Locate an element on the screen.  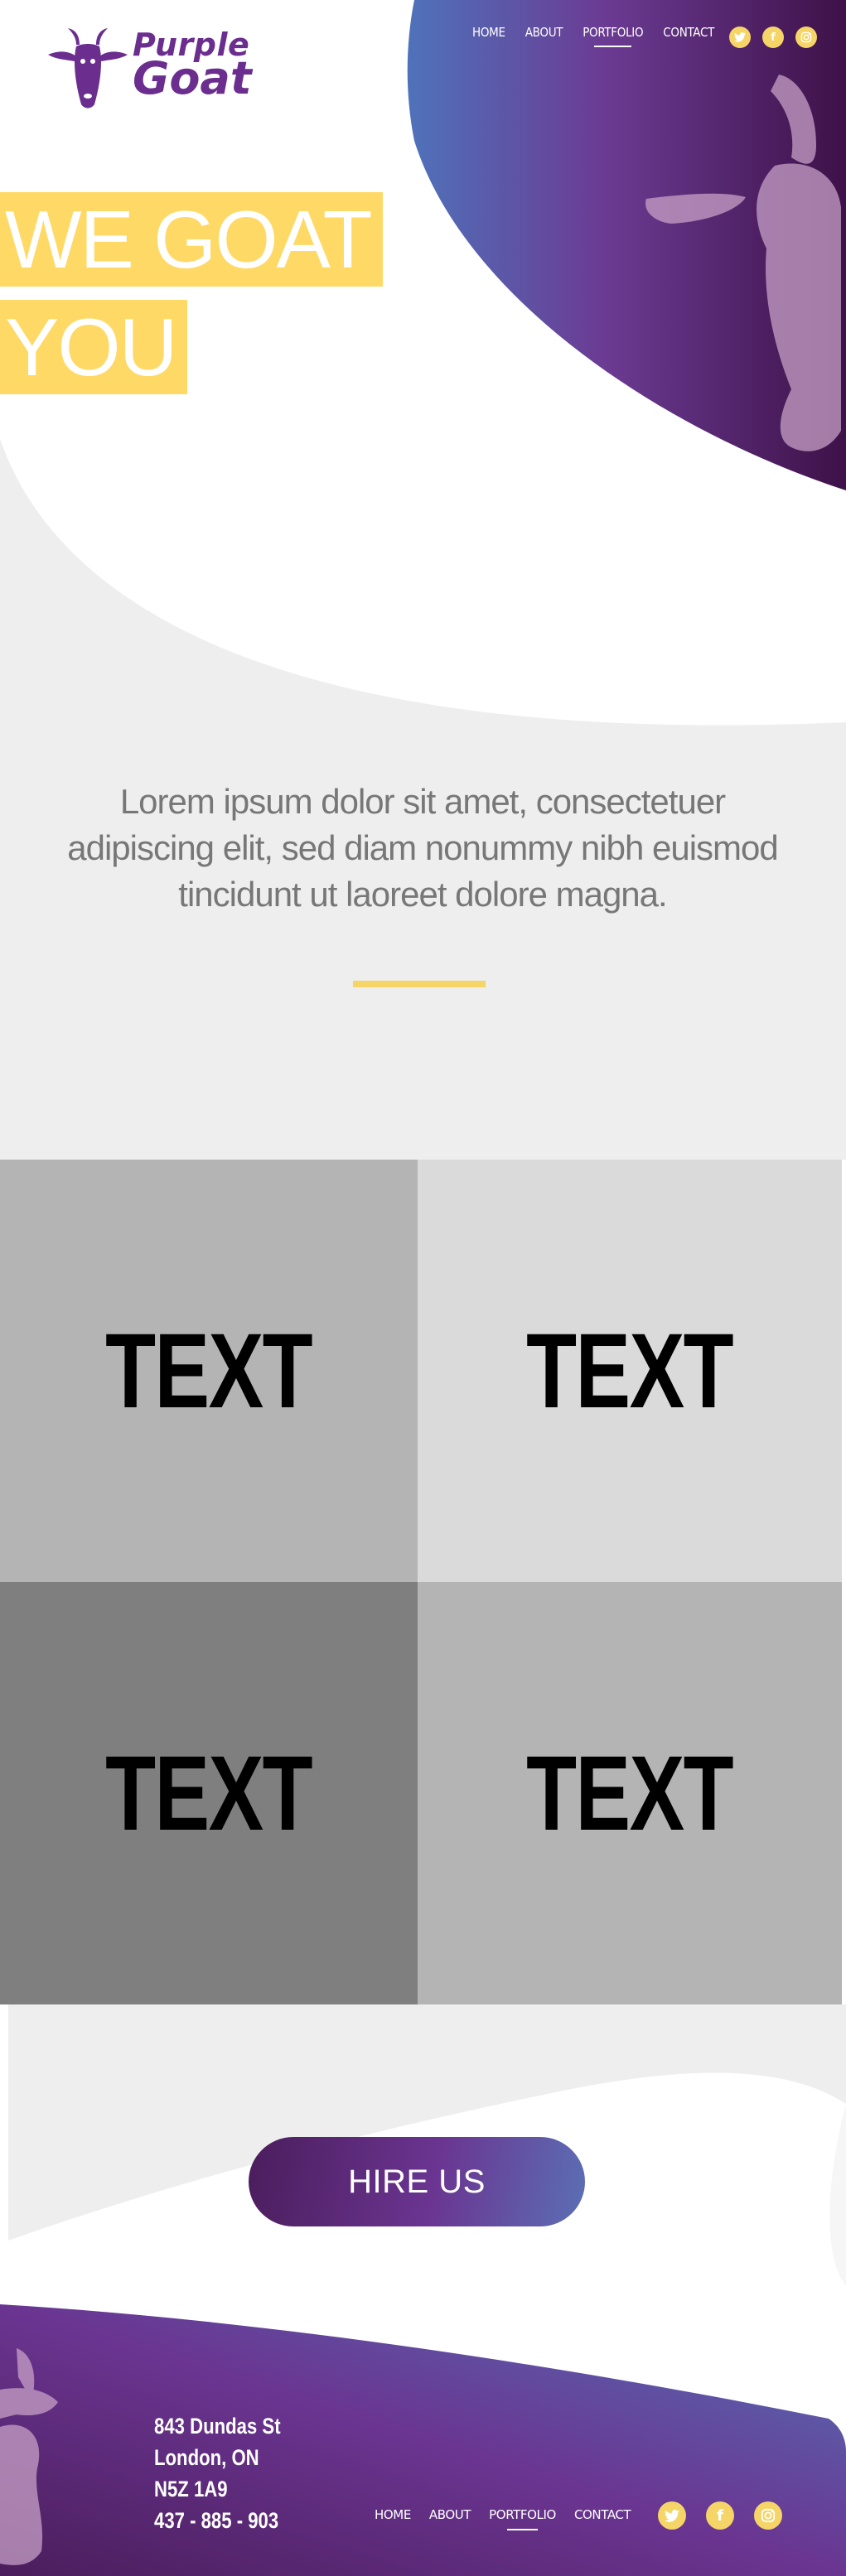
nav-contact: CONTACT is located at coordinates (688, 32).